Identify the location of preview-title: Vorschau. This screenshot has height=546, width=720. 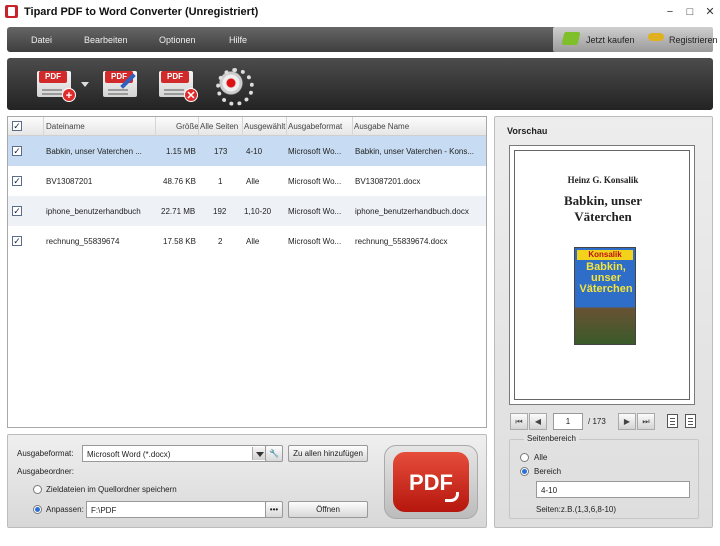
(527, 131).